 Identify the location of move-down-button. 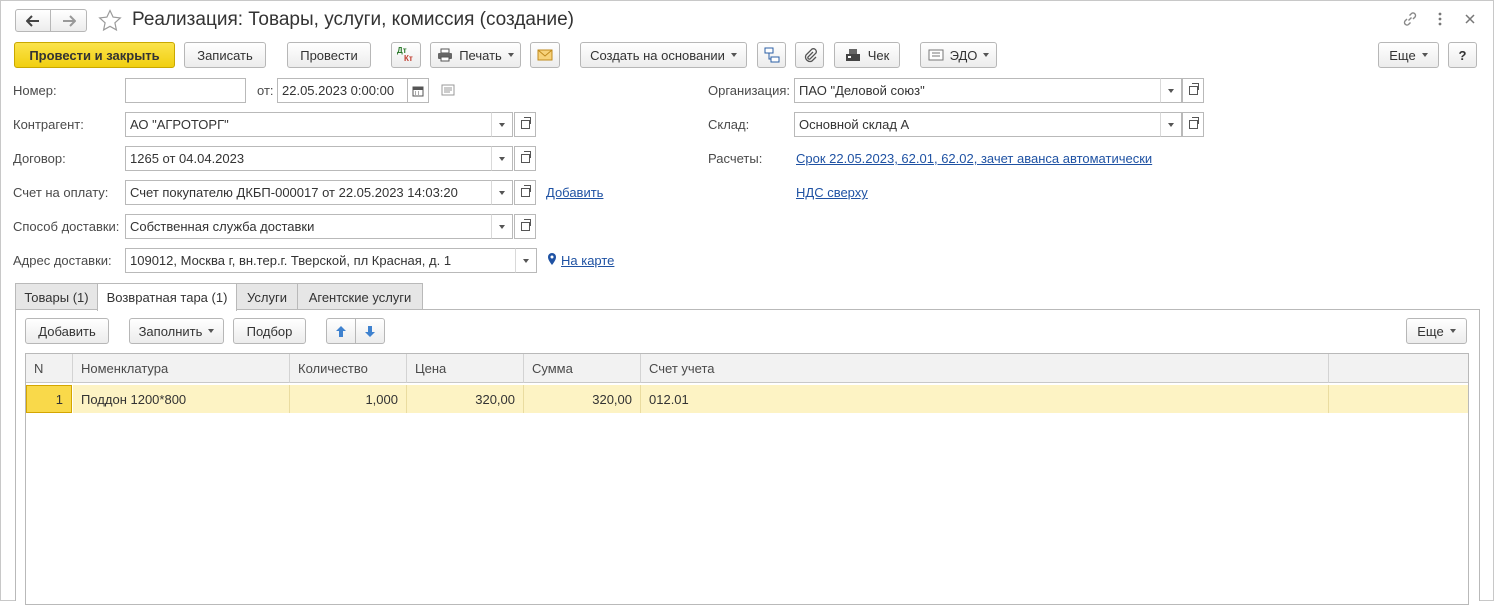
(370, 331).